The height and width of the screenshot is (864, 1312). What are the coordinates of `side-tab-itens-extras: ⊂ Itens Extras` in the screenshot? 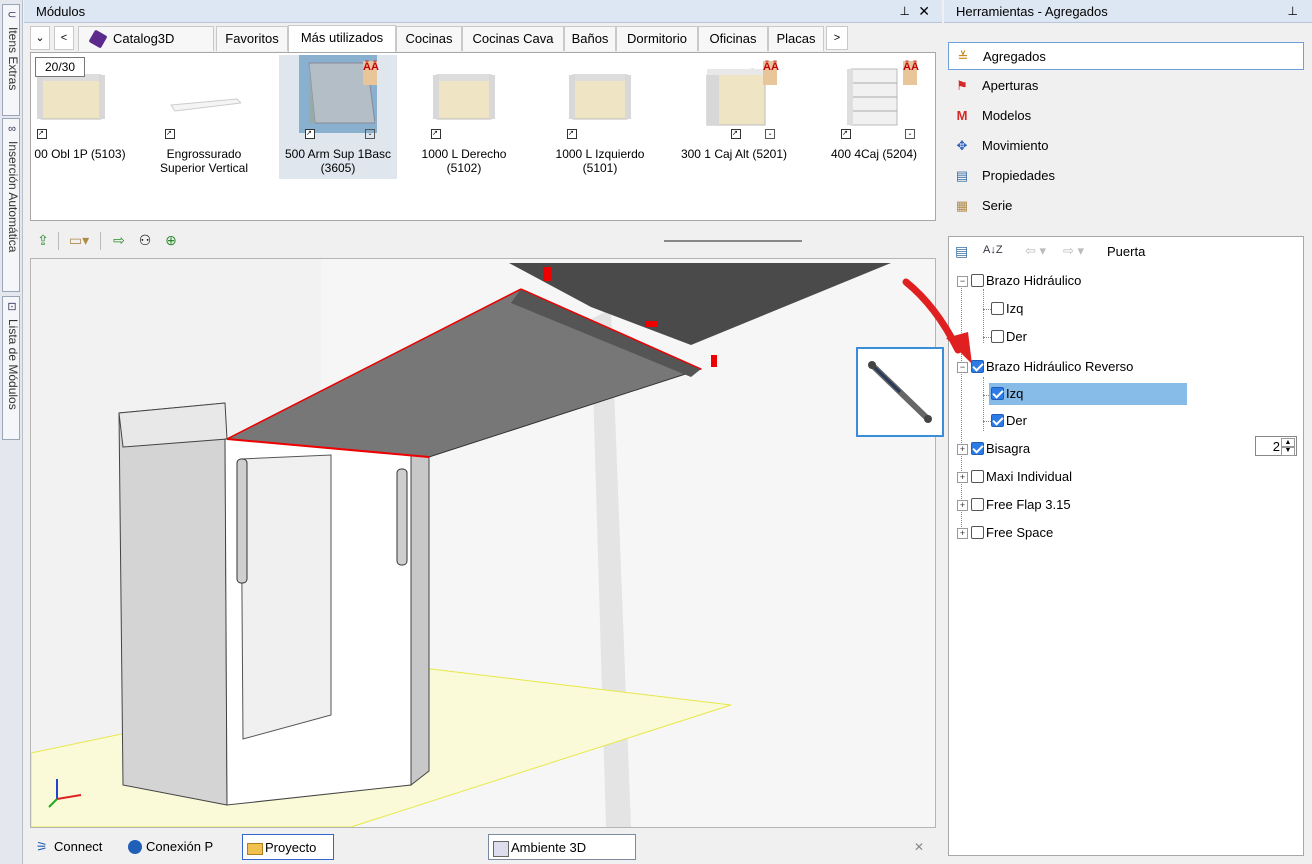 It's located at (11, 60).